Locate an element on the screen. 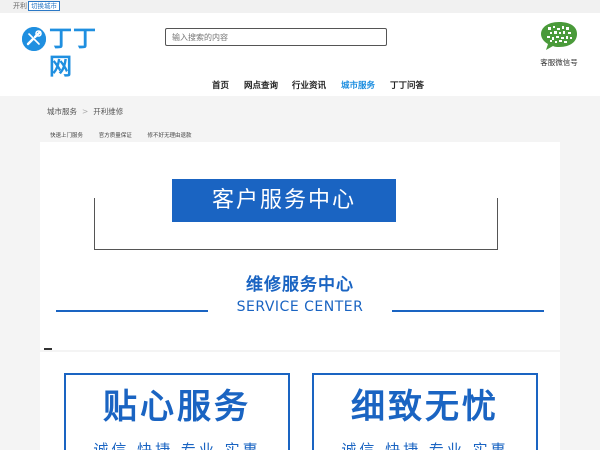 The image size is (600, 450). wrench-logo-icon is located at coordinates (34, 39).